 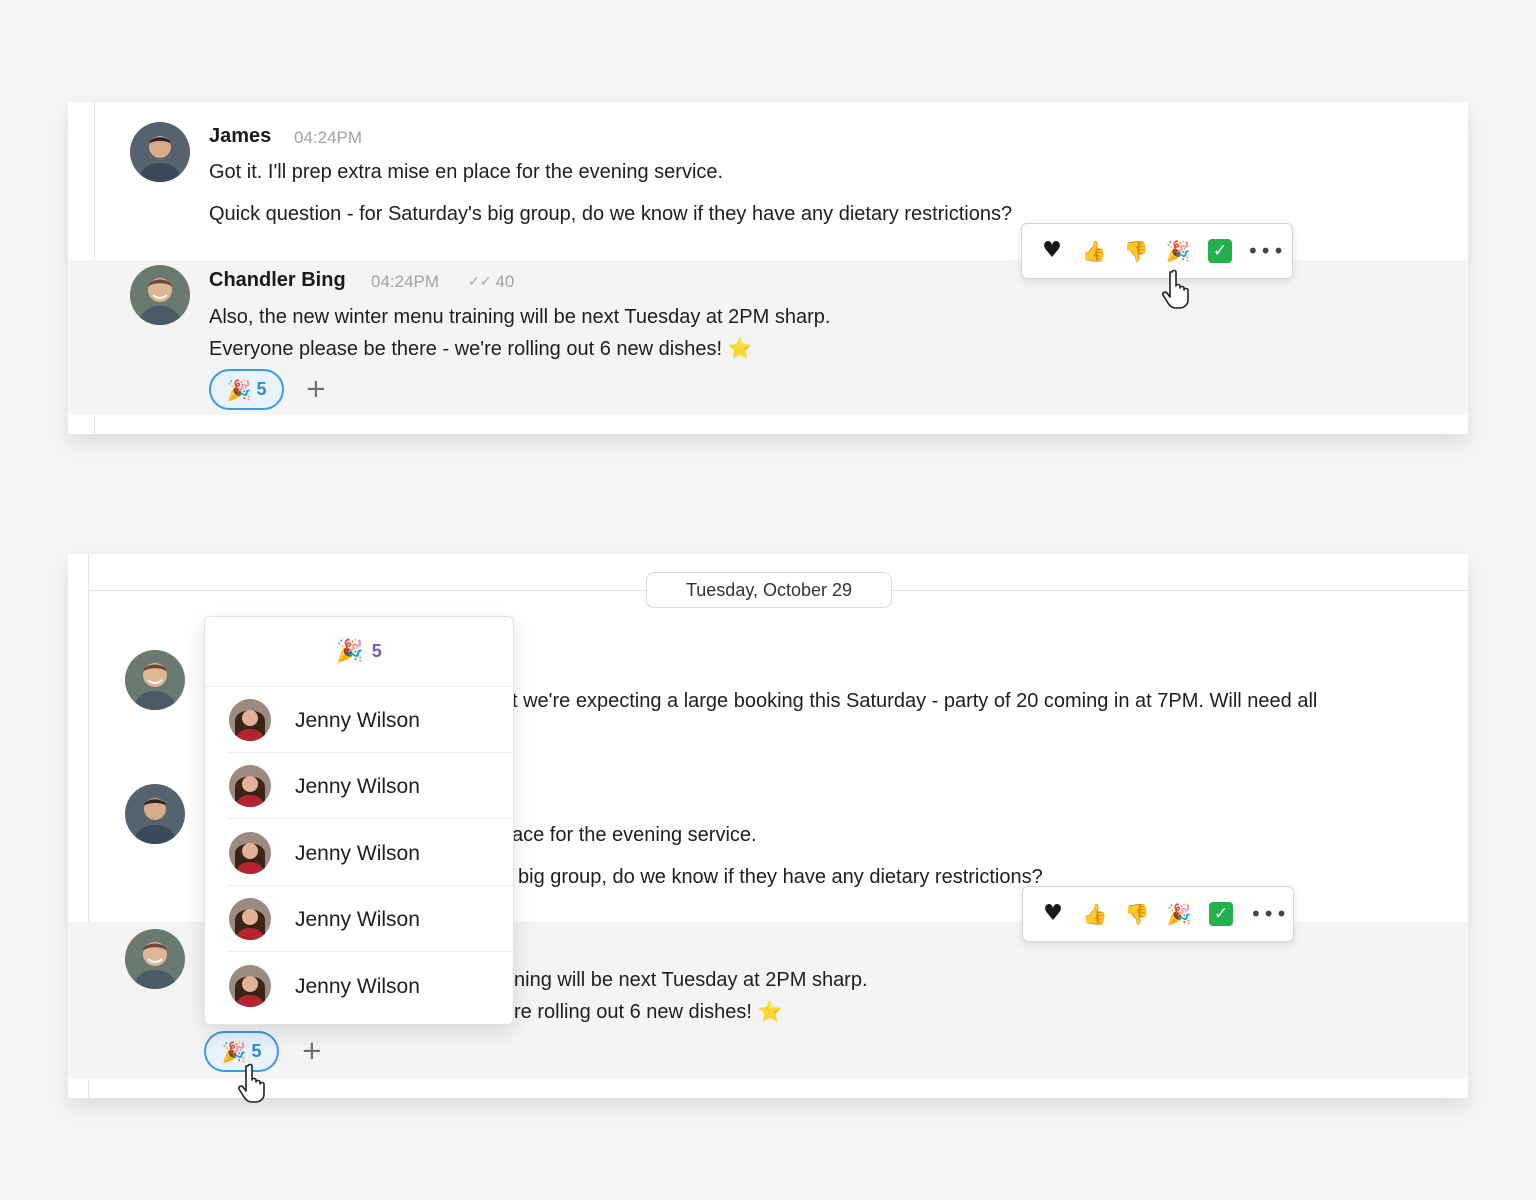 What do you see at coordinates (634, 835) in the screenshot?
I see `message-text: ace for the evening service.` at bounding box center [634, 835].